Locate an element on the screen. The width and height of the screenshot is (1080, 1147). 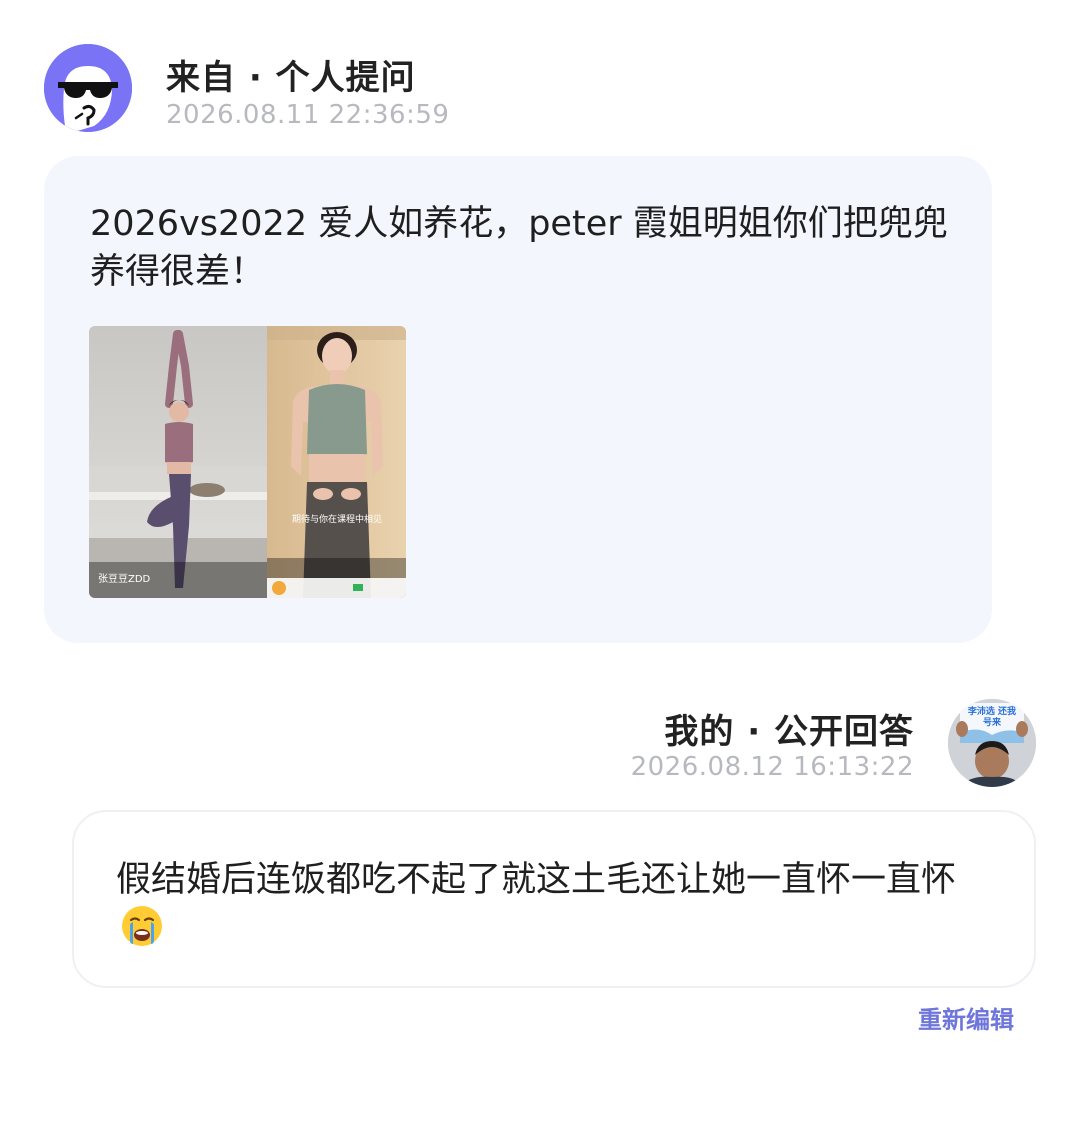
question-text: 2026vs2022 爱人如养花，peter 霞姐明姐你们把兜兜养得很差！ is located at coordinates (519, 248).